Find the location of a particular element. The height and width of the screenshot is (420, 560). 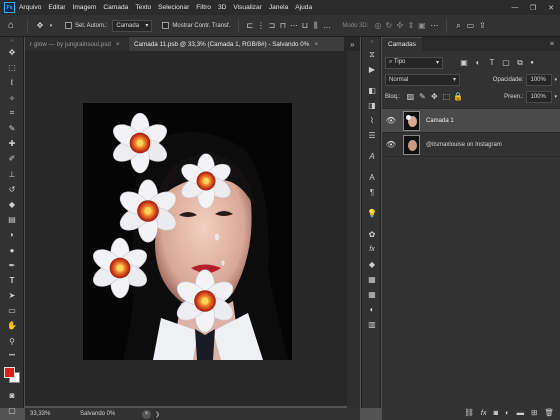

align-top-icon: ⊓ is located at coordinates (282, 25).